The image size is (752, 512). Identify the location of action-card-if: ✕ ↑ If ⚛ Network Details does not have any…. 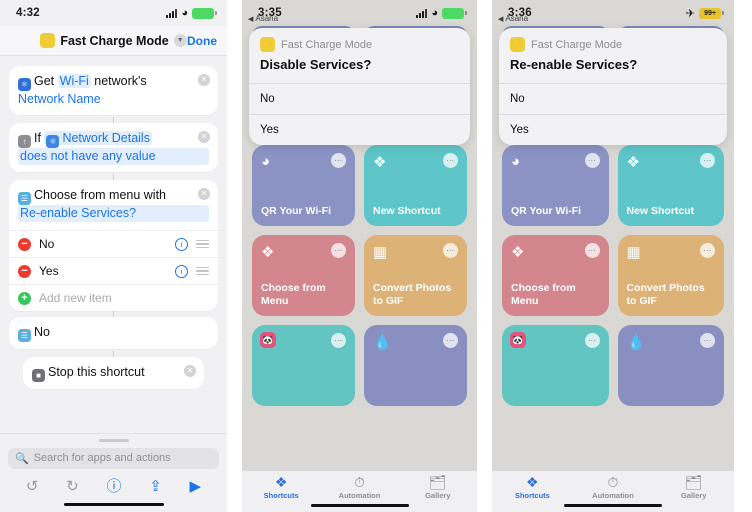
(113, 147).